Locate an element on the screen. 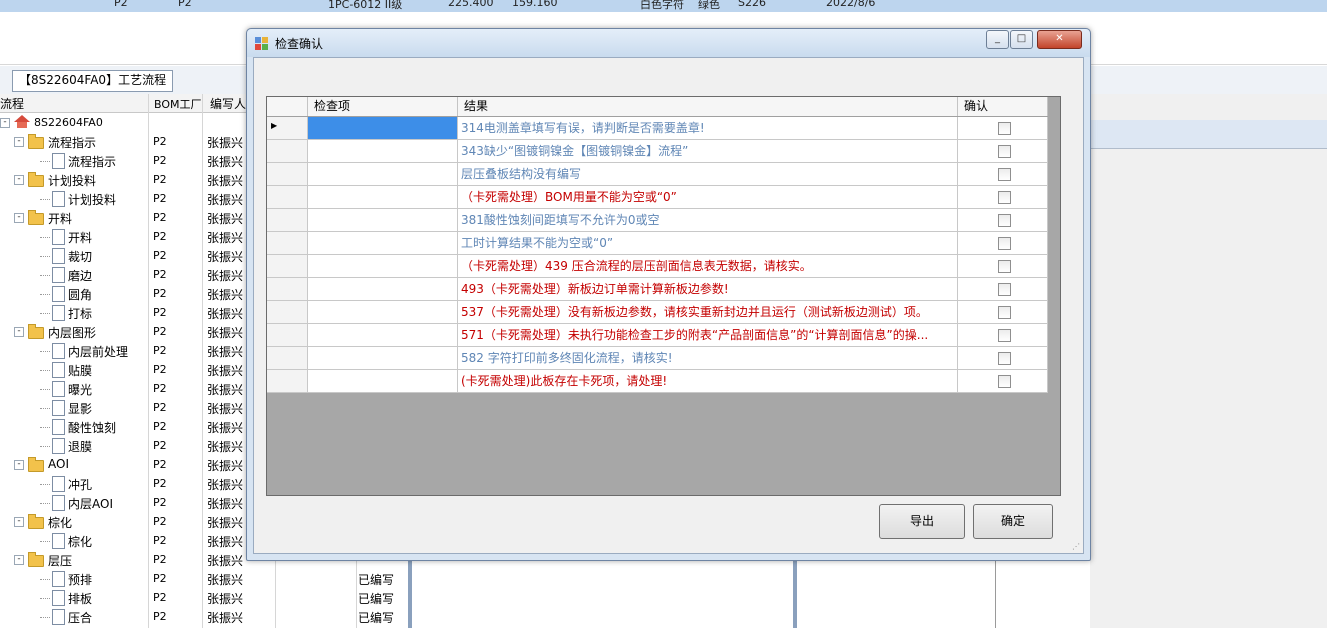 The width and height of the screenshot is (1327, 628). result-cell: 493（卡死需处理）新板边订单需计算新板边参数! is located at coordinates (708, 289).